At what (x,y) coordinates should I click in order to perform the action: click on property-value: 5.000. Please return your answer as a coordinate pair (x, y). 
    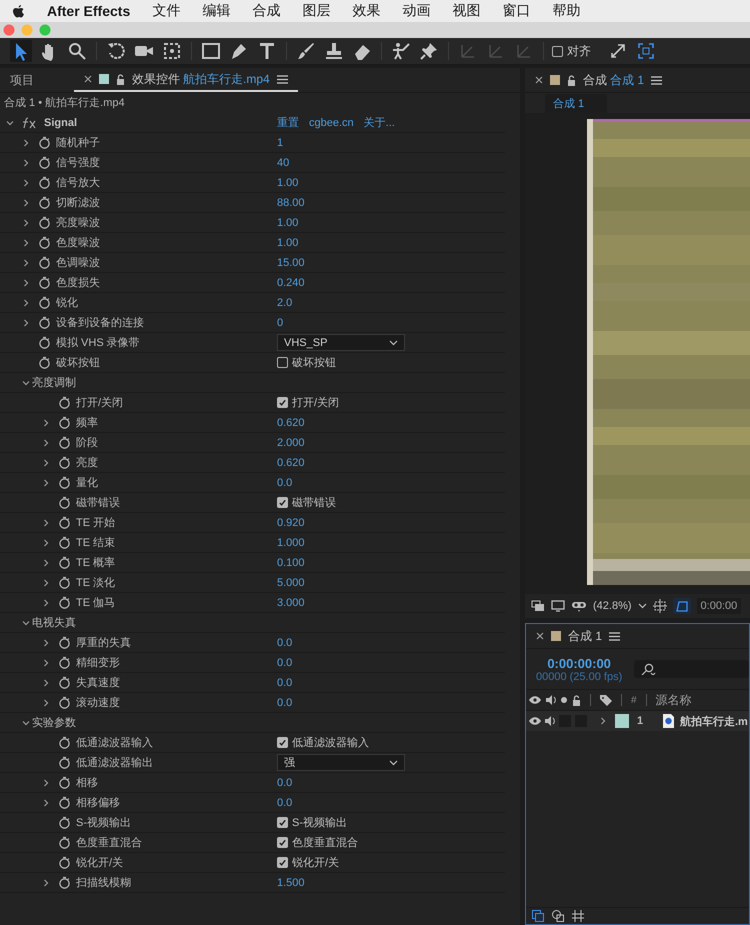
    Looking at the image, I should click on (291, 582).